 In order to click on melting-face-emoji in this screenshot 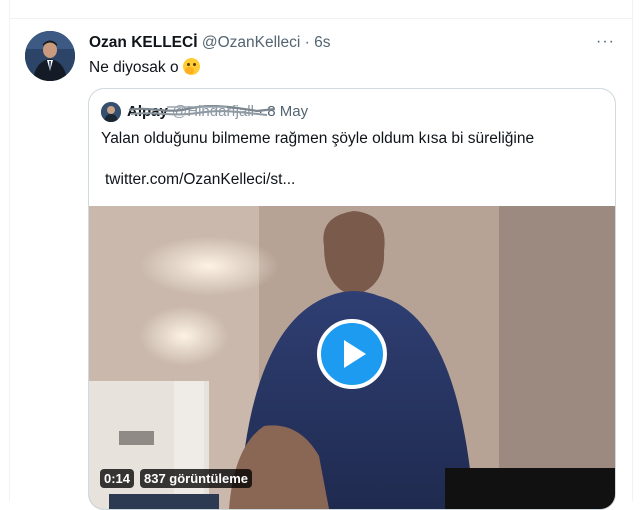, I will do `click(191, 66)`.